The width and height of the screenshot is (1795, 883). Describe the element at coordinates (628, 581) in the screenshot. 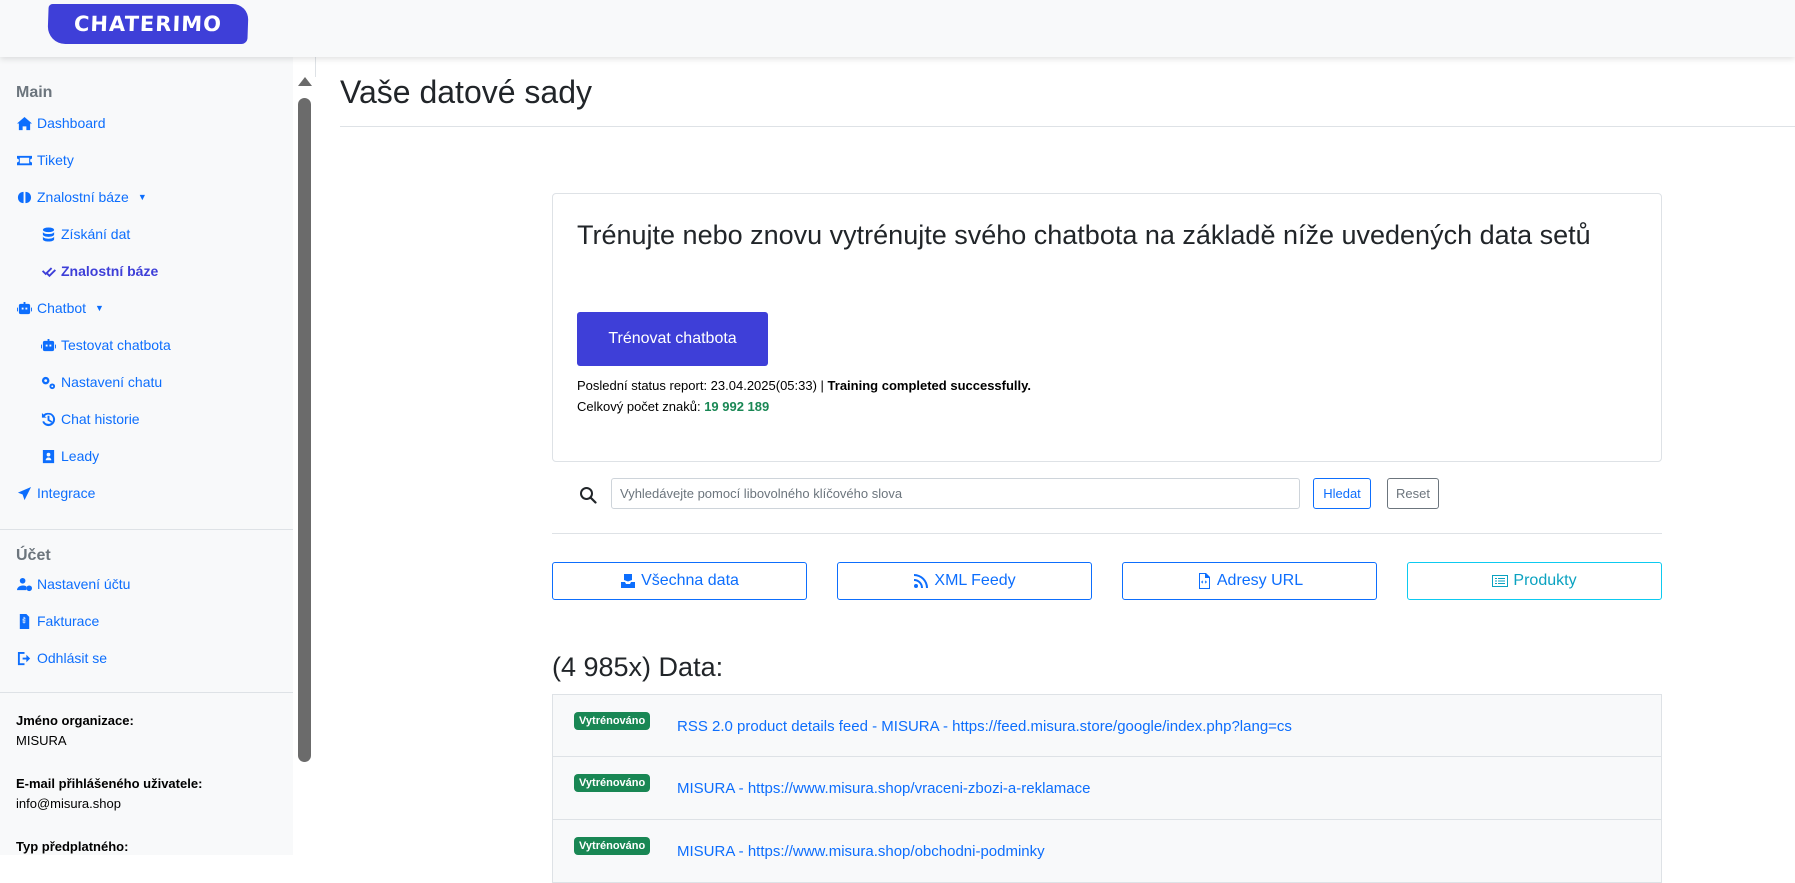

I see `inbox-check-icon` at that location.